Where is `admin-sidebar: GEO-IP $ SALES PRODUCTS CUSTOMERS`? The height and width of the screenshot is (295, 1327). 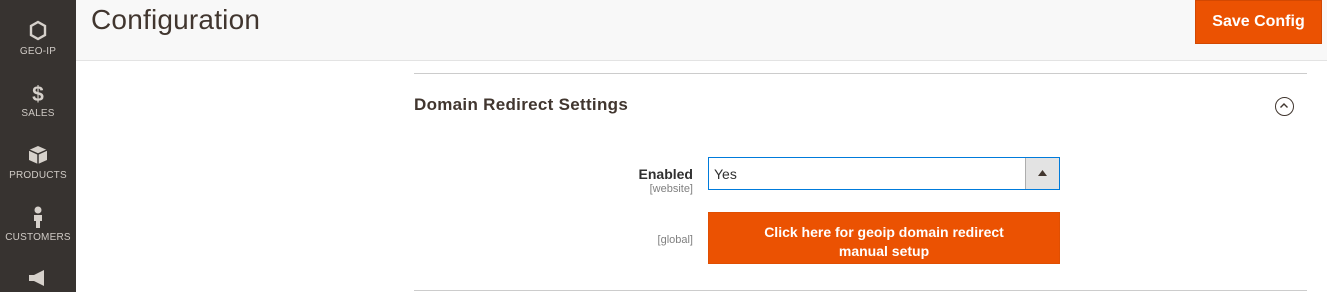 admin-sidebar: GEO-IP $ SALES PRODUCTS CUSTOMERS is located at coordinates (38, 146).